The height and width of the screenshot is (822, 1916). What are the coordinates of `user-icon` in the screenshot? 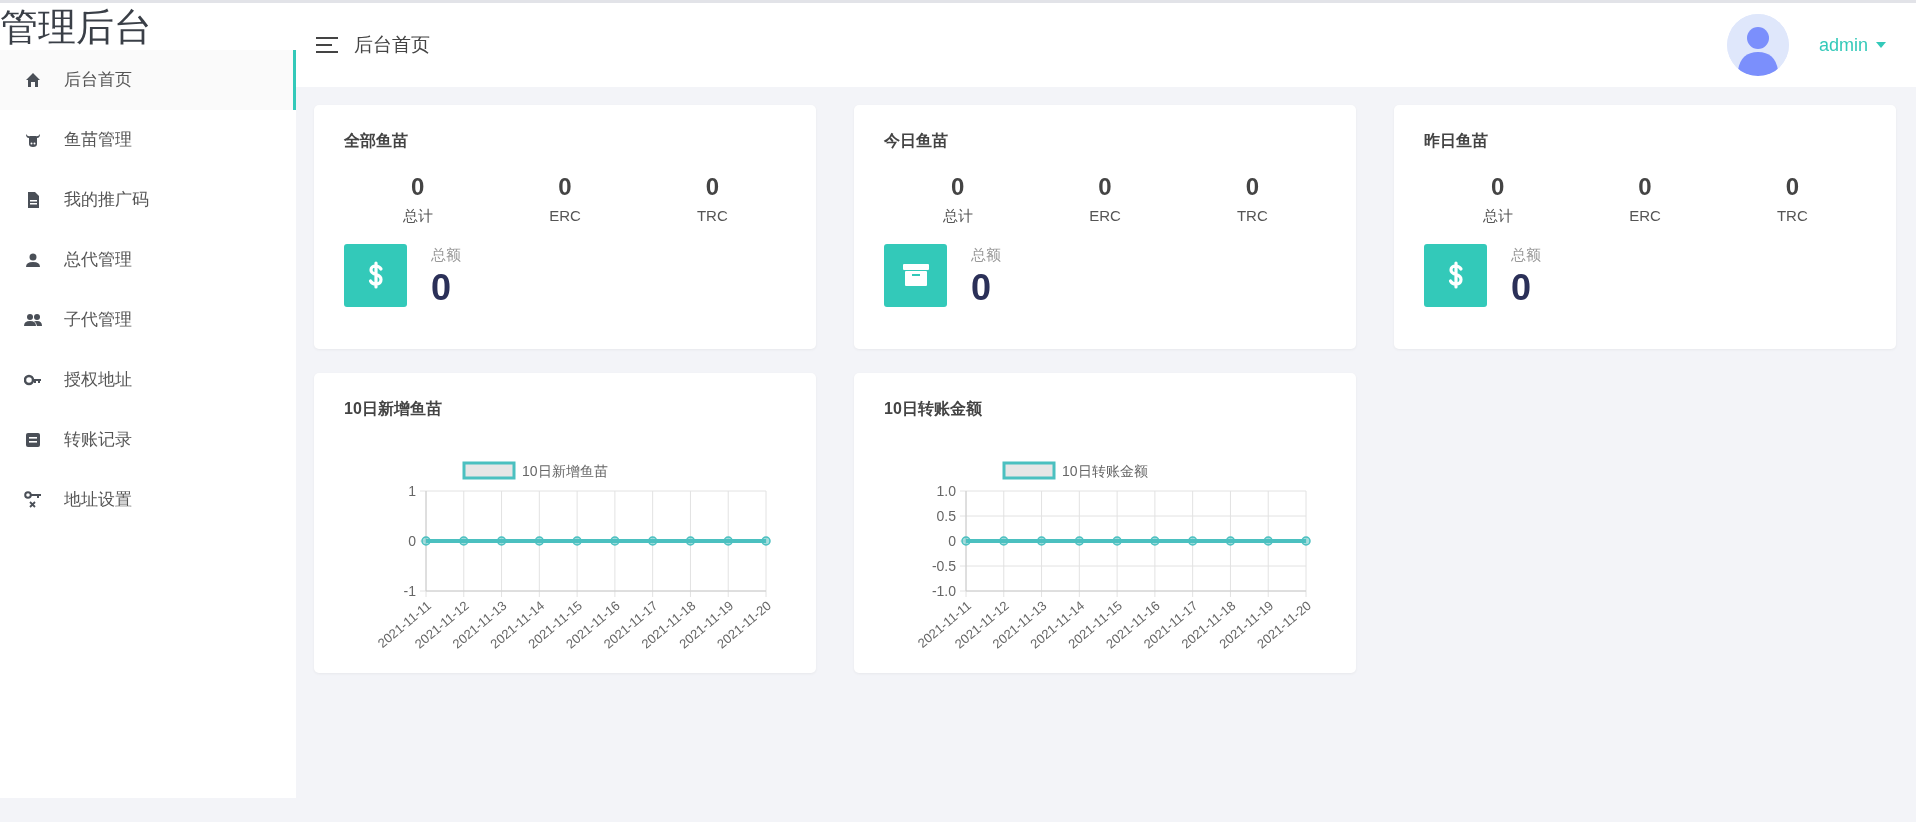 It's located at (33, 260).